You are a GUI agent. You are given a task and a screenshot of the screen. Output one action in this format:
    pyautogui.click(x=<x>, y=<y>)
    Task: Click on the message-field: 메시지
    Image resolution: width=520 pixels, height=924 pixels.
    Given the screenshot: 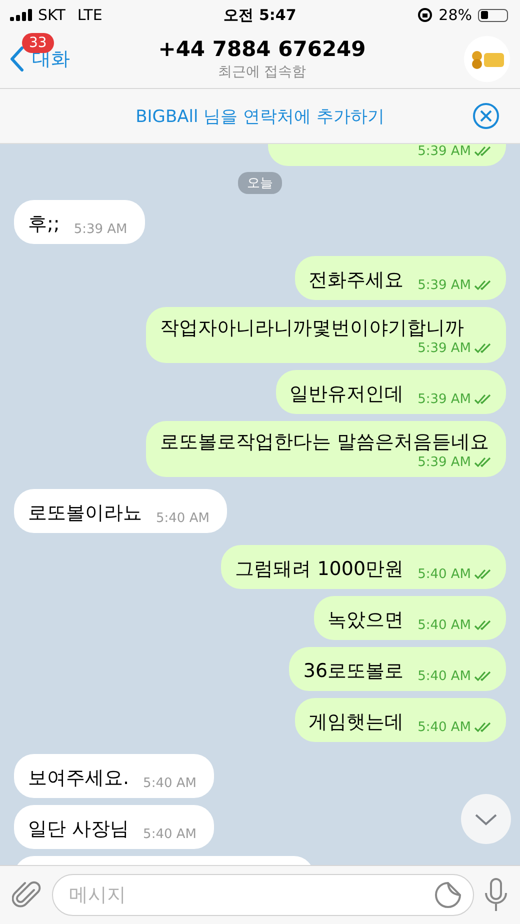 What is the action you would take?
    pyautogui.click(x=263, y=895)
    